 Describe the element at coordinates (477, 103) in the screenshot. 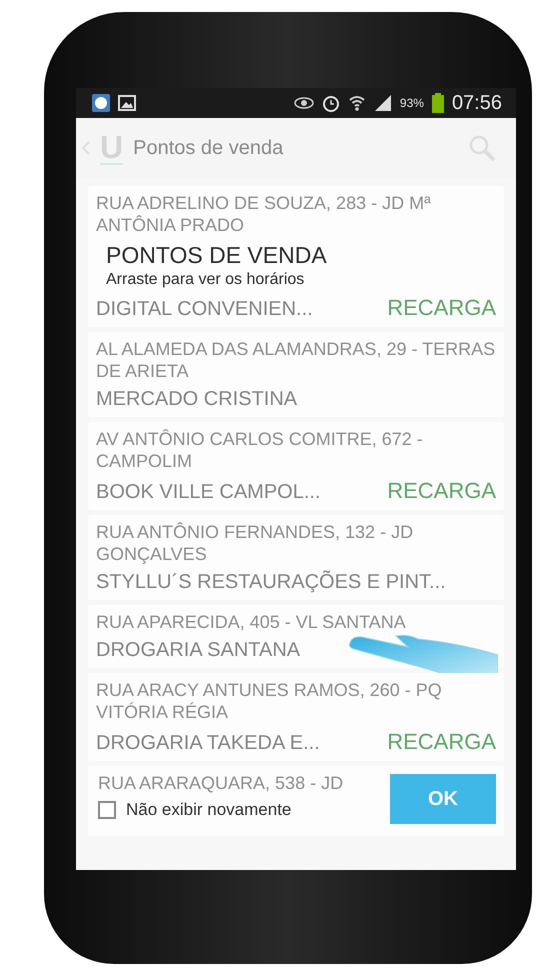

I see `clock-time: 07:56` at that location.